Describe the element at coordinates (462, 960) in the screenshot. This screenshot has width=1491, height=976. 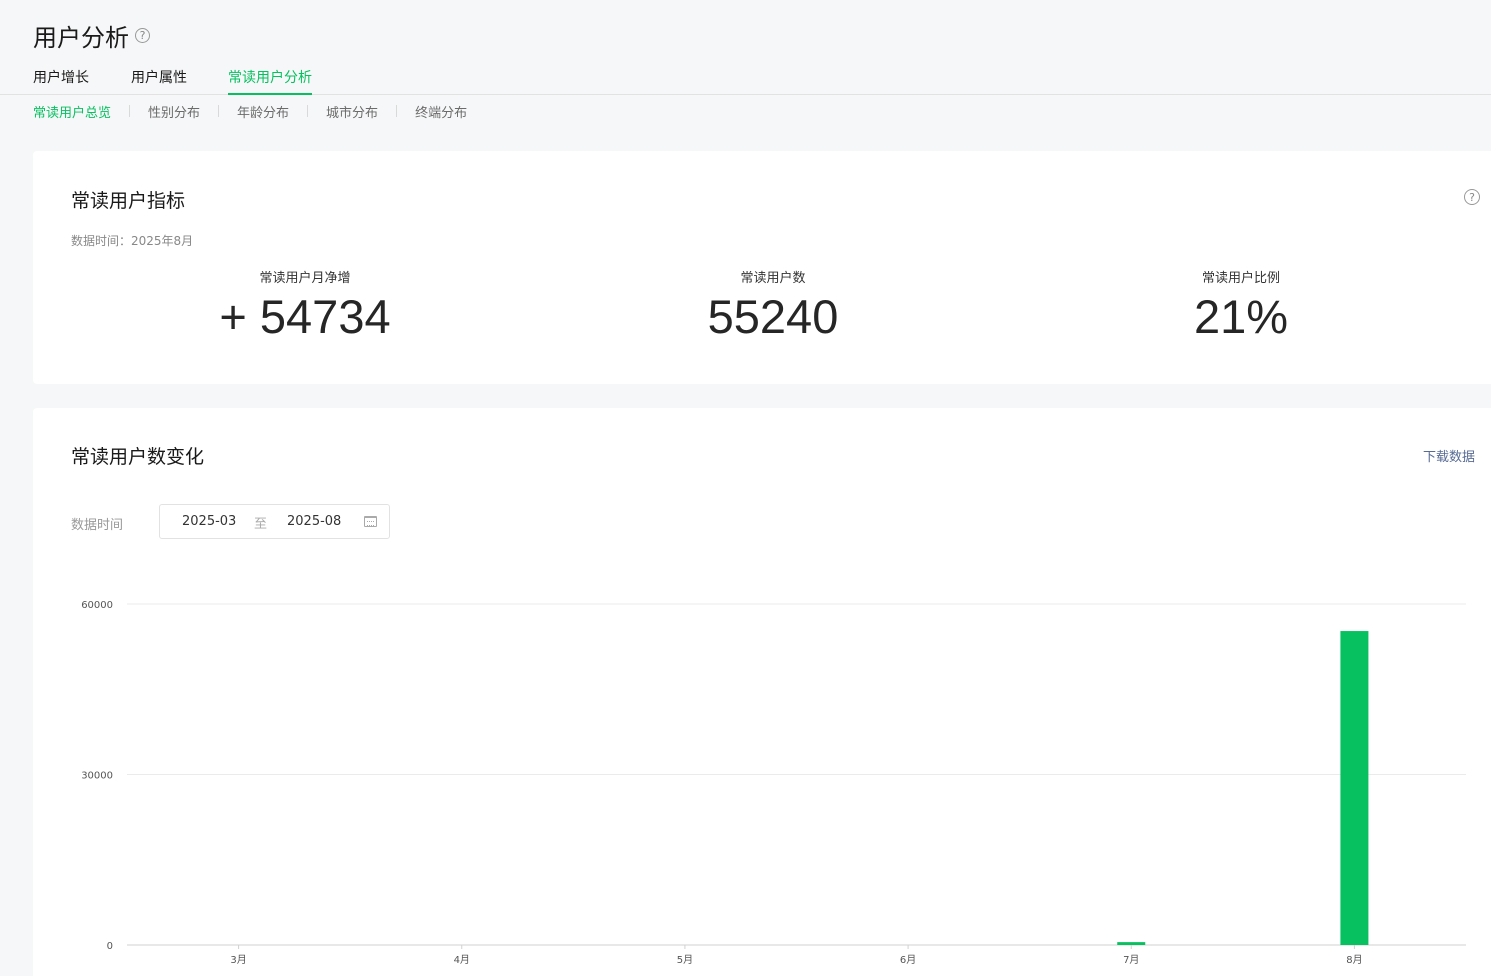
I see `x-tick-label: 4月` at that location.